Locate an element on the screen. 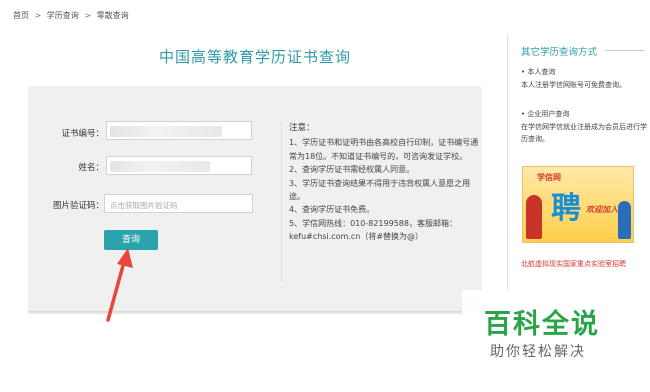 This screenshot has height=392, width=650. sidebar-personal-heading: • 本人查询 is located at coordinates (538, 72).